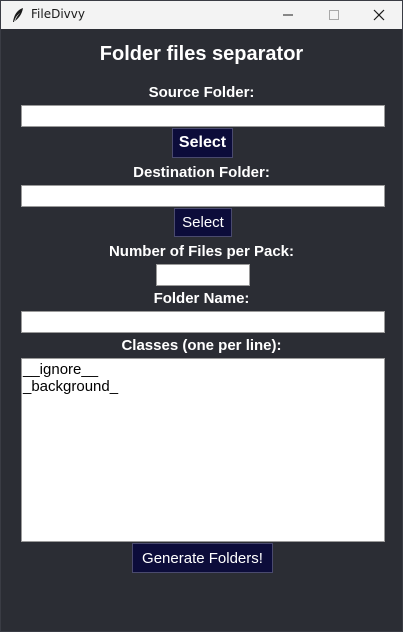 The width and height of the screenshot is (403, 632). What do you see at coordinates (201, 298) in the screenshot?
I see `folder-name-label: Folder Name:` at bounding box center [201, 298].